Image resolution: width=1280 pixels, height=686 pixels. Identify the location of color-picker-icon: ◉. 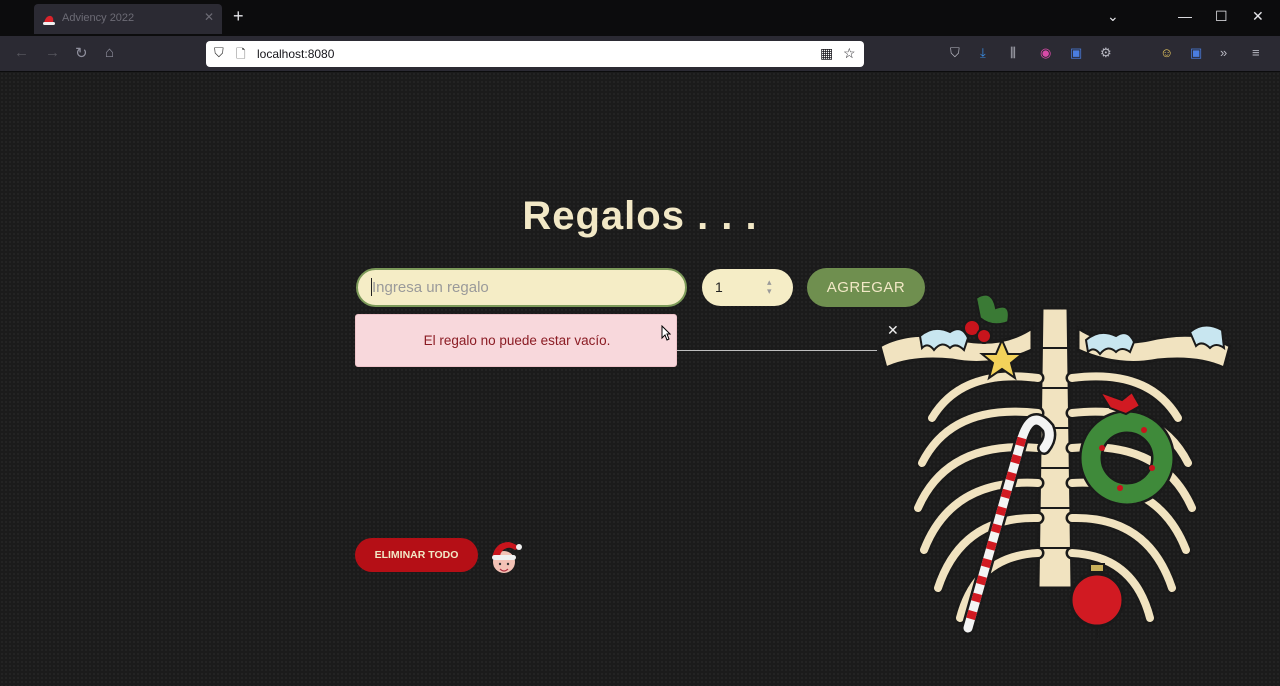
(1045, 53).